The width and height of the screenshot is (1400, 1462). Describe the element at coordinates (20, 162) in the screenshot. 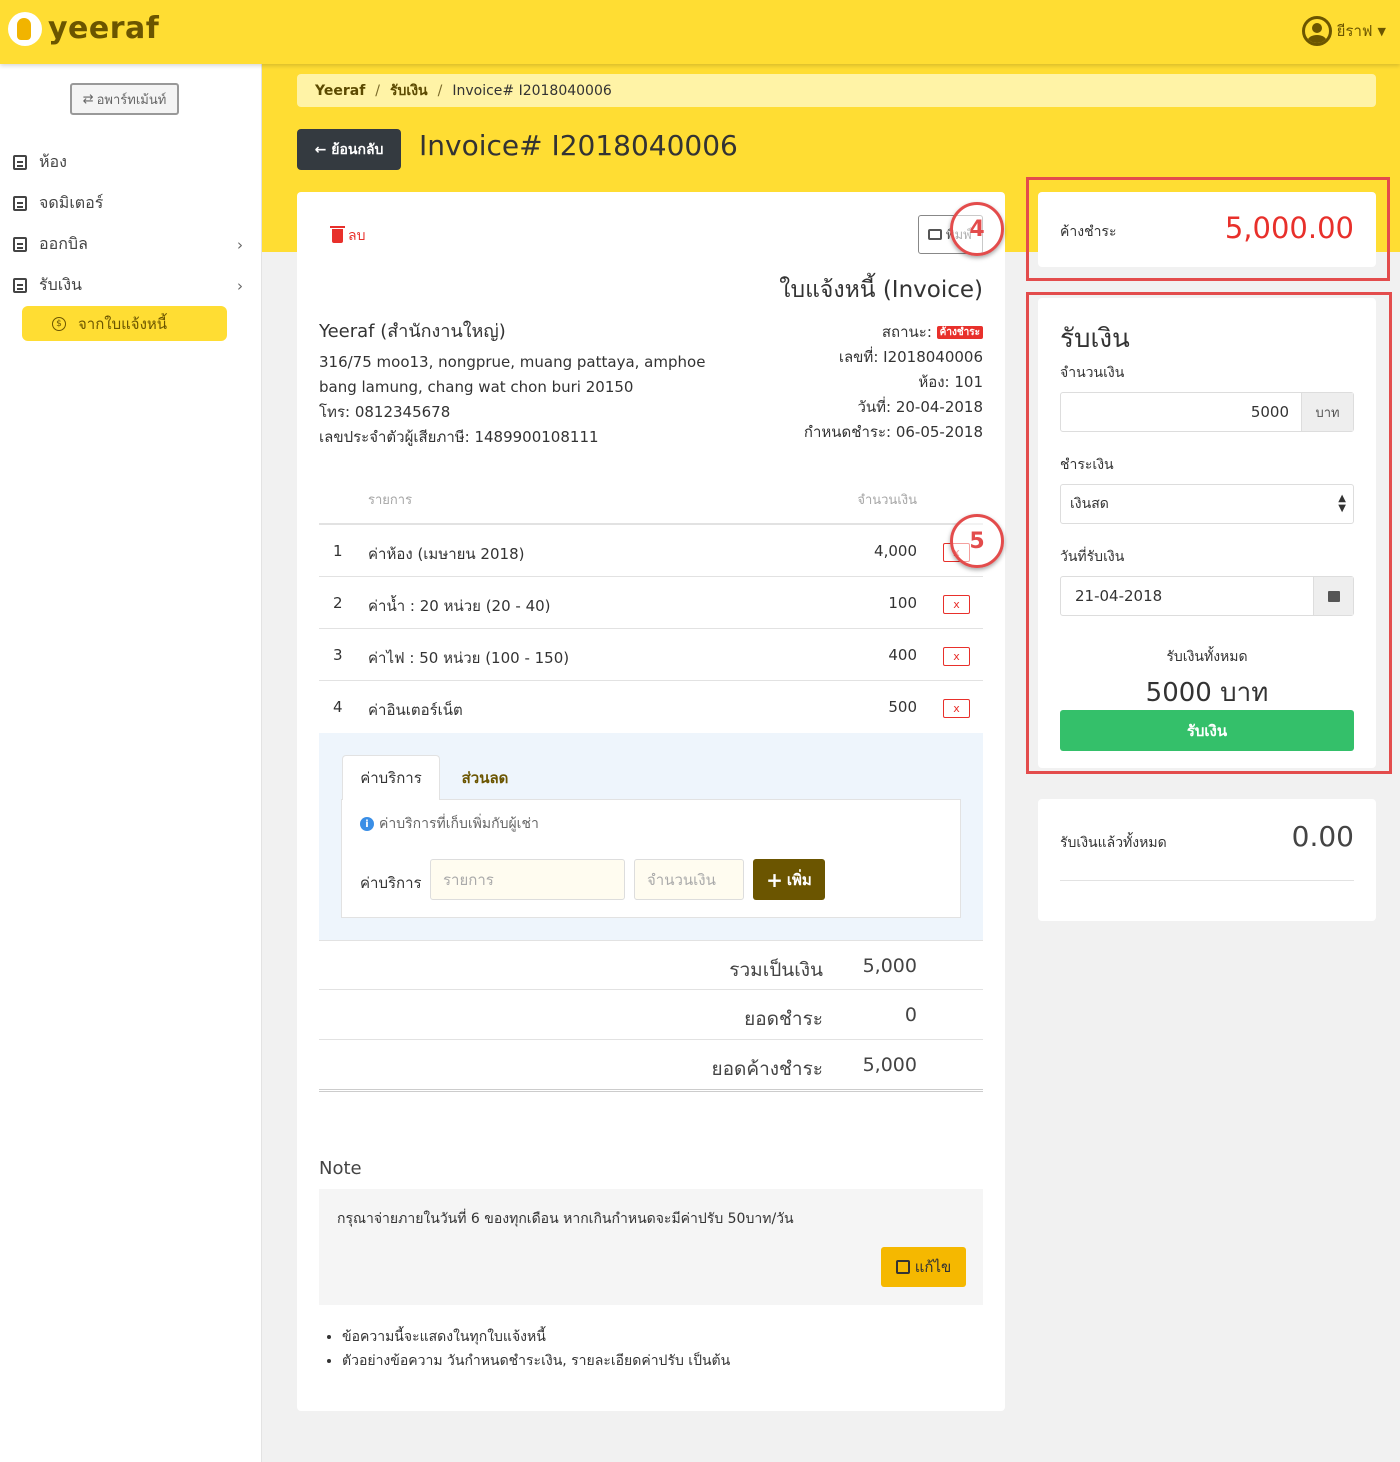

I see `room-icon` at that location.